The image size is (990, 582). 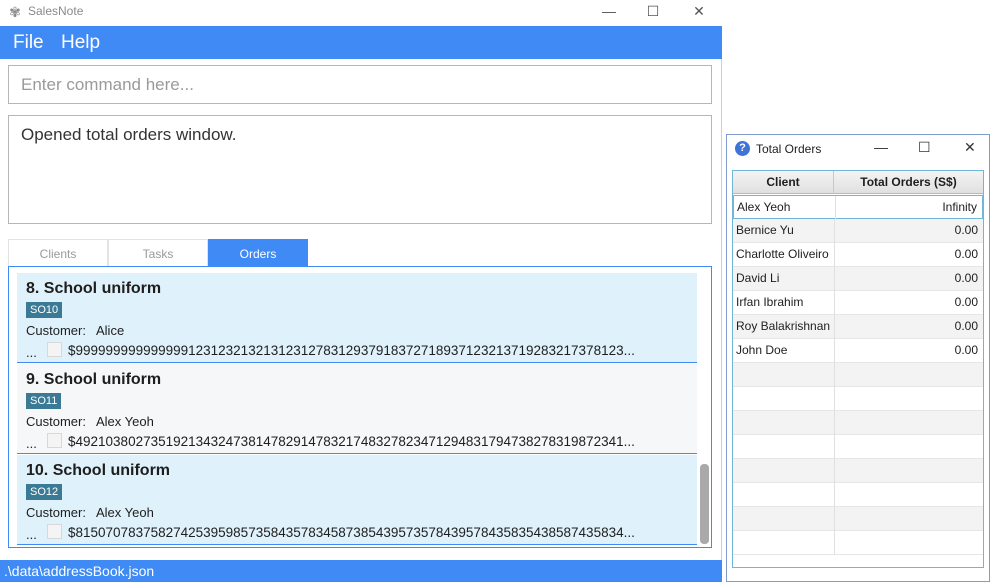 I want to click on orders-minimize-button: —, so click(x=881, y=147).